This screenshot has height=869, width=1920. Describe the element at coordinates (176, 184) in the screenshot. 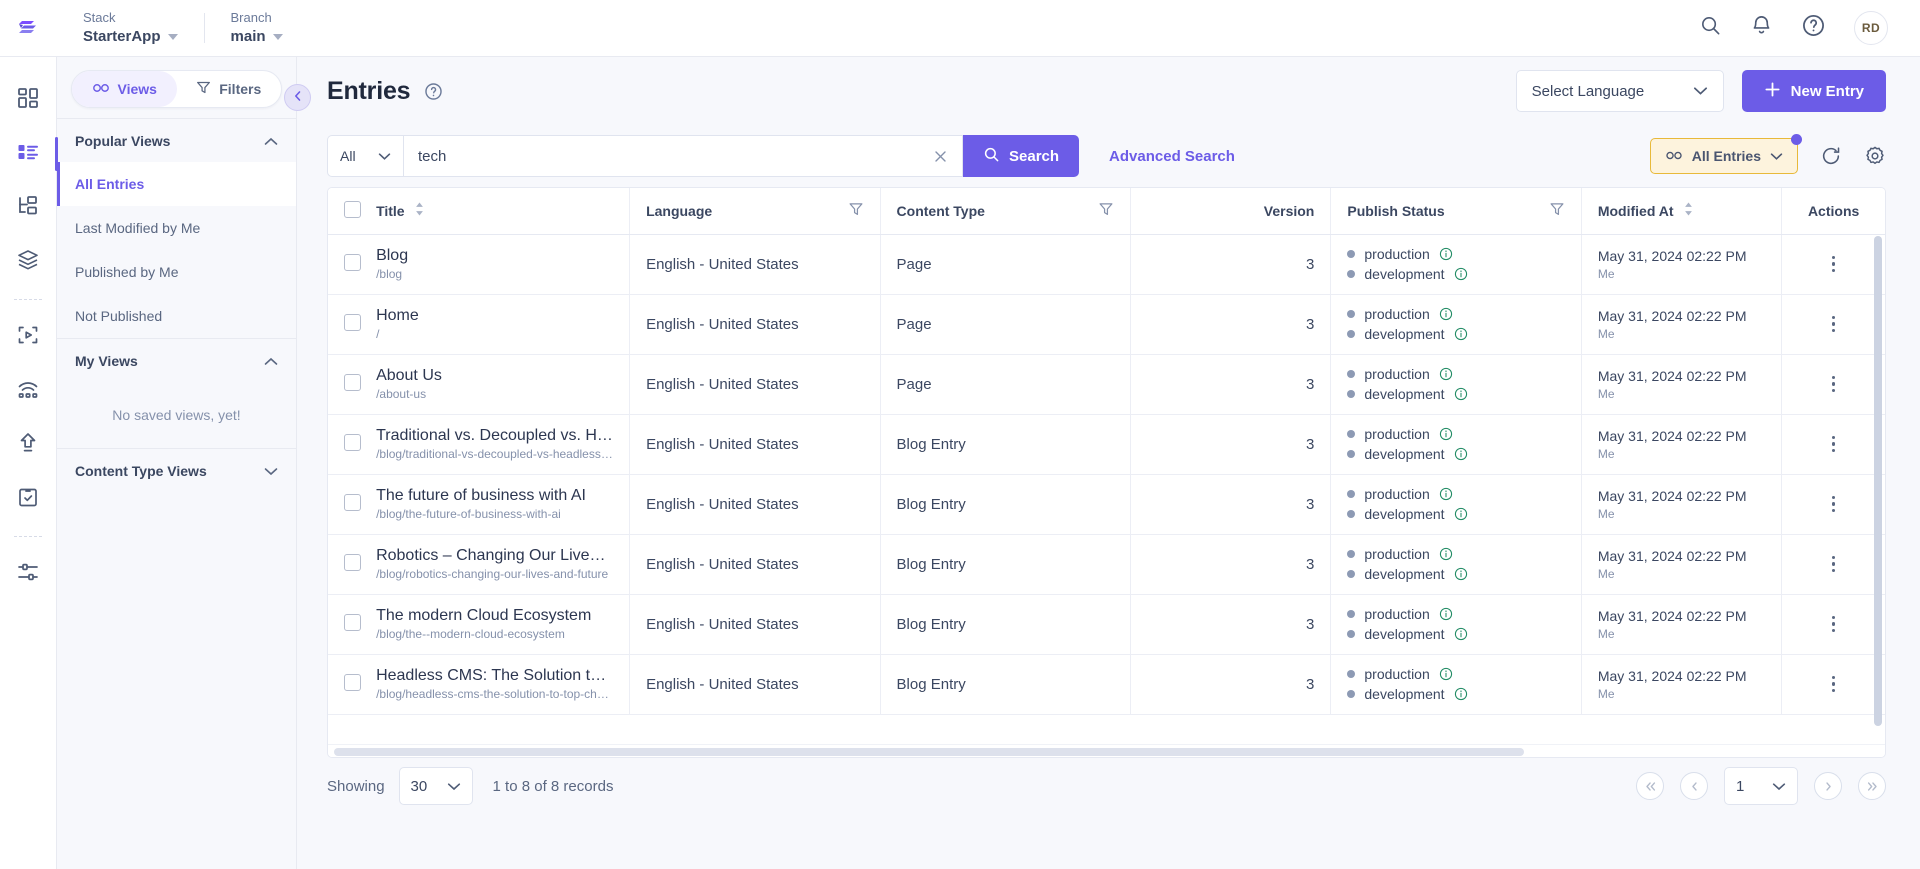

I see `sidebar-item-all-entries: All Entries` at that location.